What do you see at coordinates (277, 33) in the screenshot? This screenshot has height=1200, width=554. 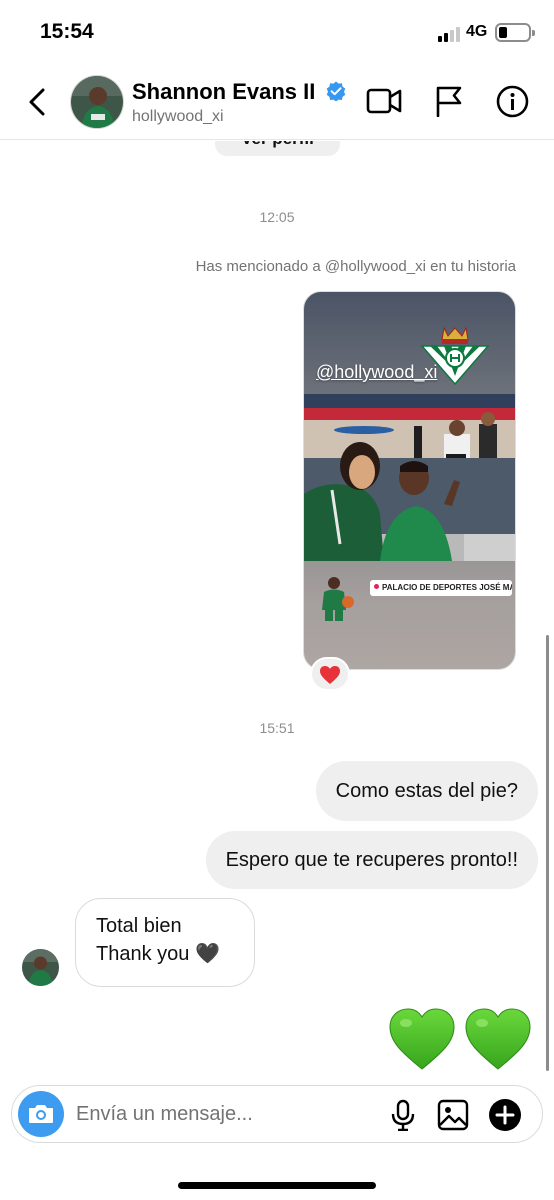 I see `status-bar: 15:54 4G` at bounding box center [277, 33].